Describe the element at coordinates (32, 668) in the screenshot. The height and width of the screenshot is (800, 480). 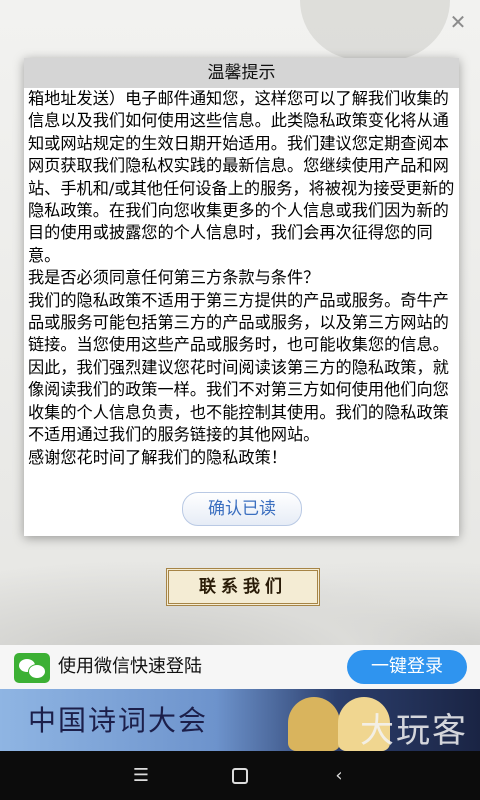
I see `wechat-icon` at that location.